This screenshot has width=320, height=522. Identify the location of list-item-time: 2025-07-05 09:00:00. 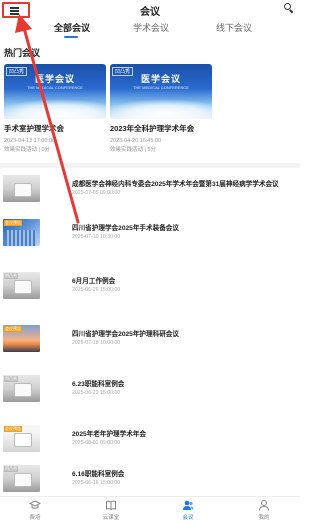
(96, 193).